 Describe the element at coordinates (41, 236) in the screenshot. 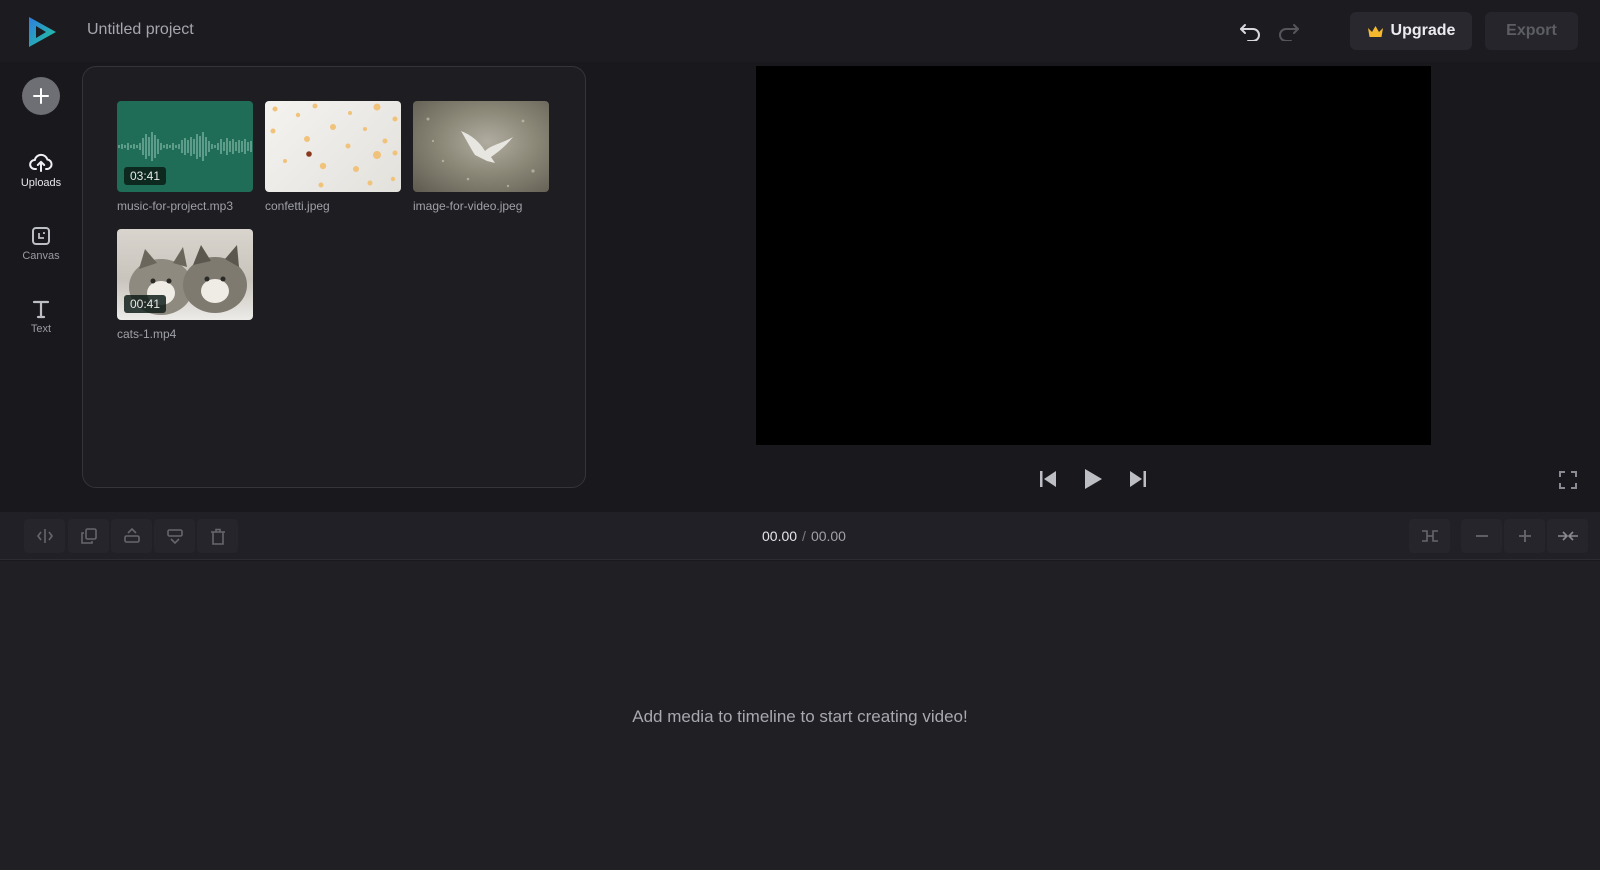

I see `canvas-resize-icon` at that location.